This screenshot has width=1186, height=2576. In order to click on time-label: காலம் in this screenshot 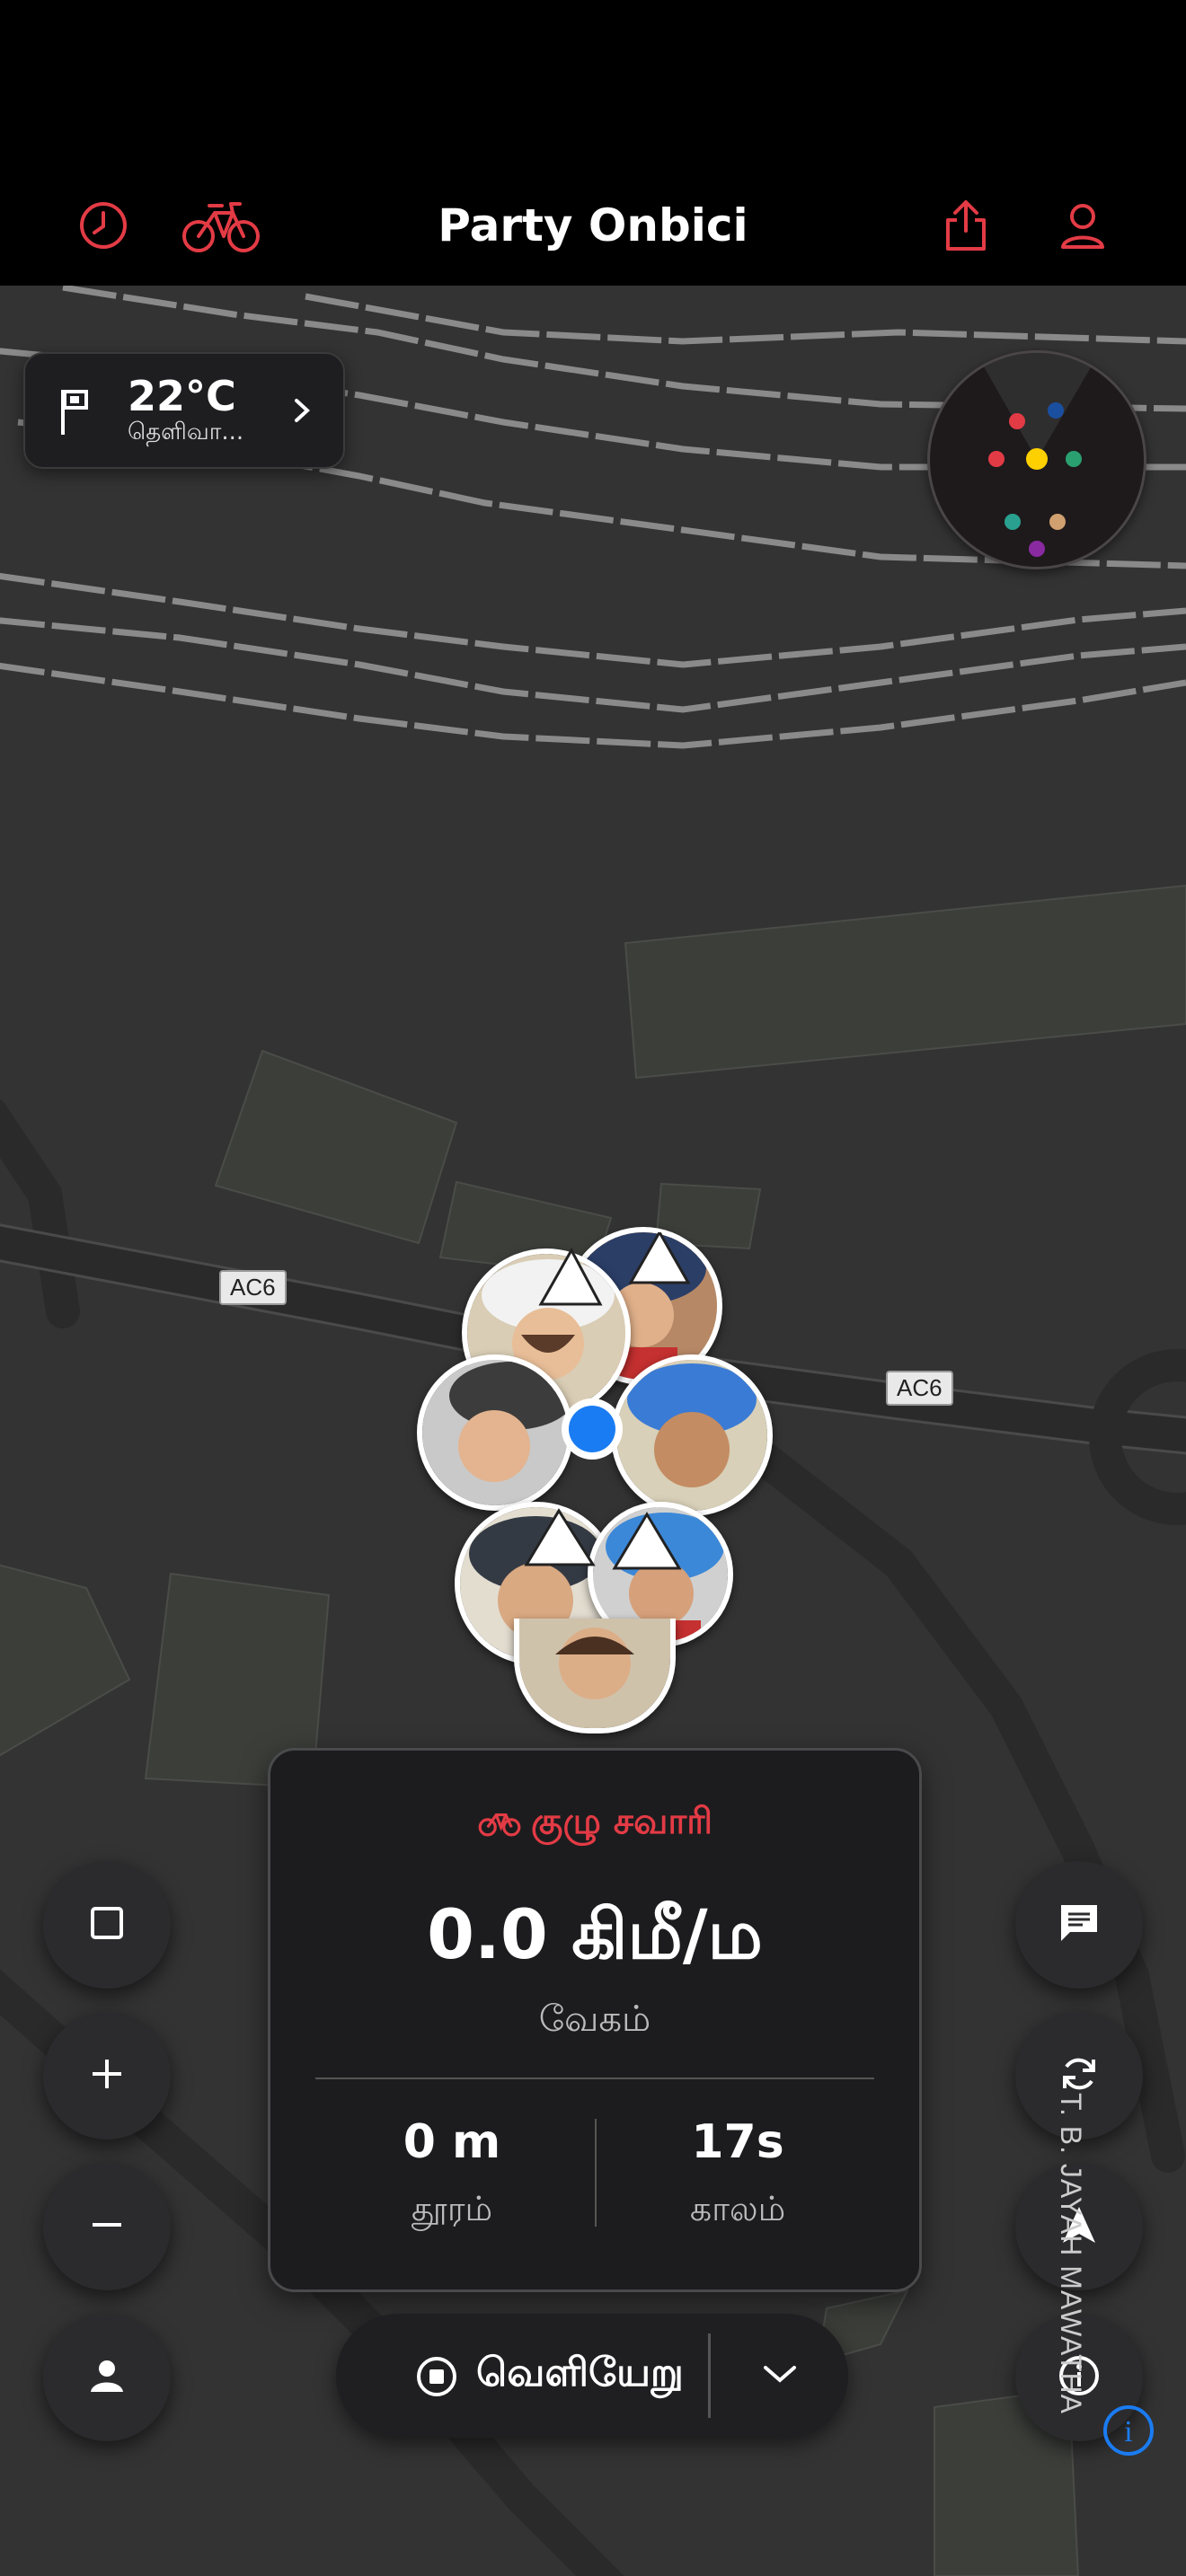, I will do `click(737, 2208)`.